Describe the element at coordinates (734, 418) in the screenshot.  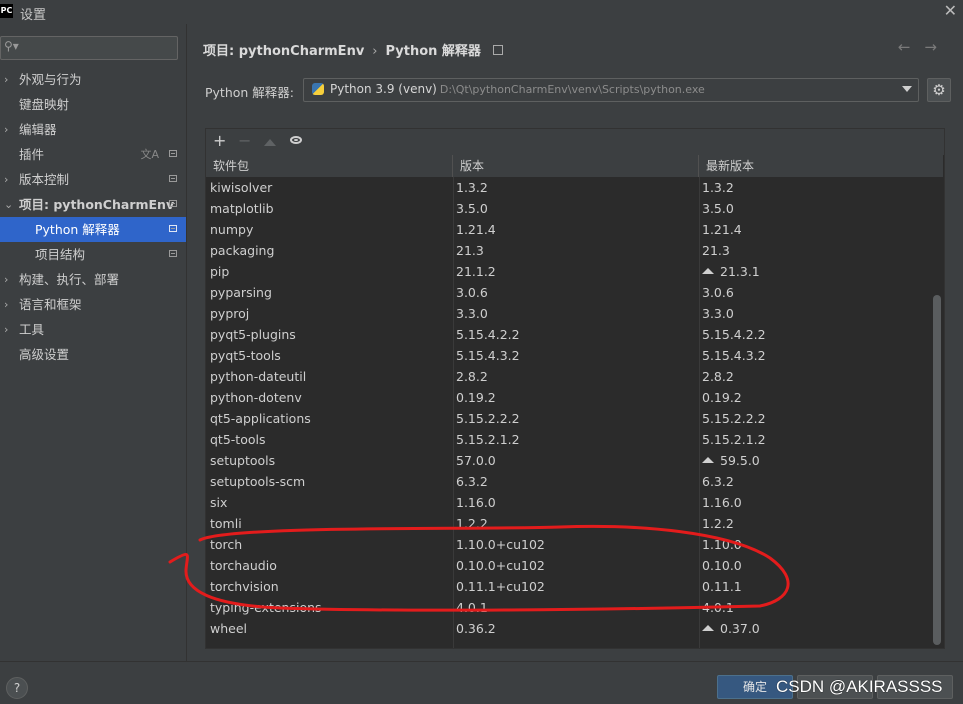
I see `package-latest-text: 5.15.2.2.2` at that location.